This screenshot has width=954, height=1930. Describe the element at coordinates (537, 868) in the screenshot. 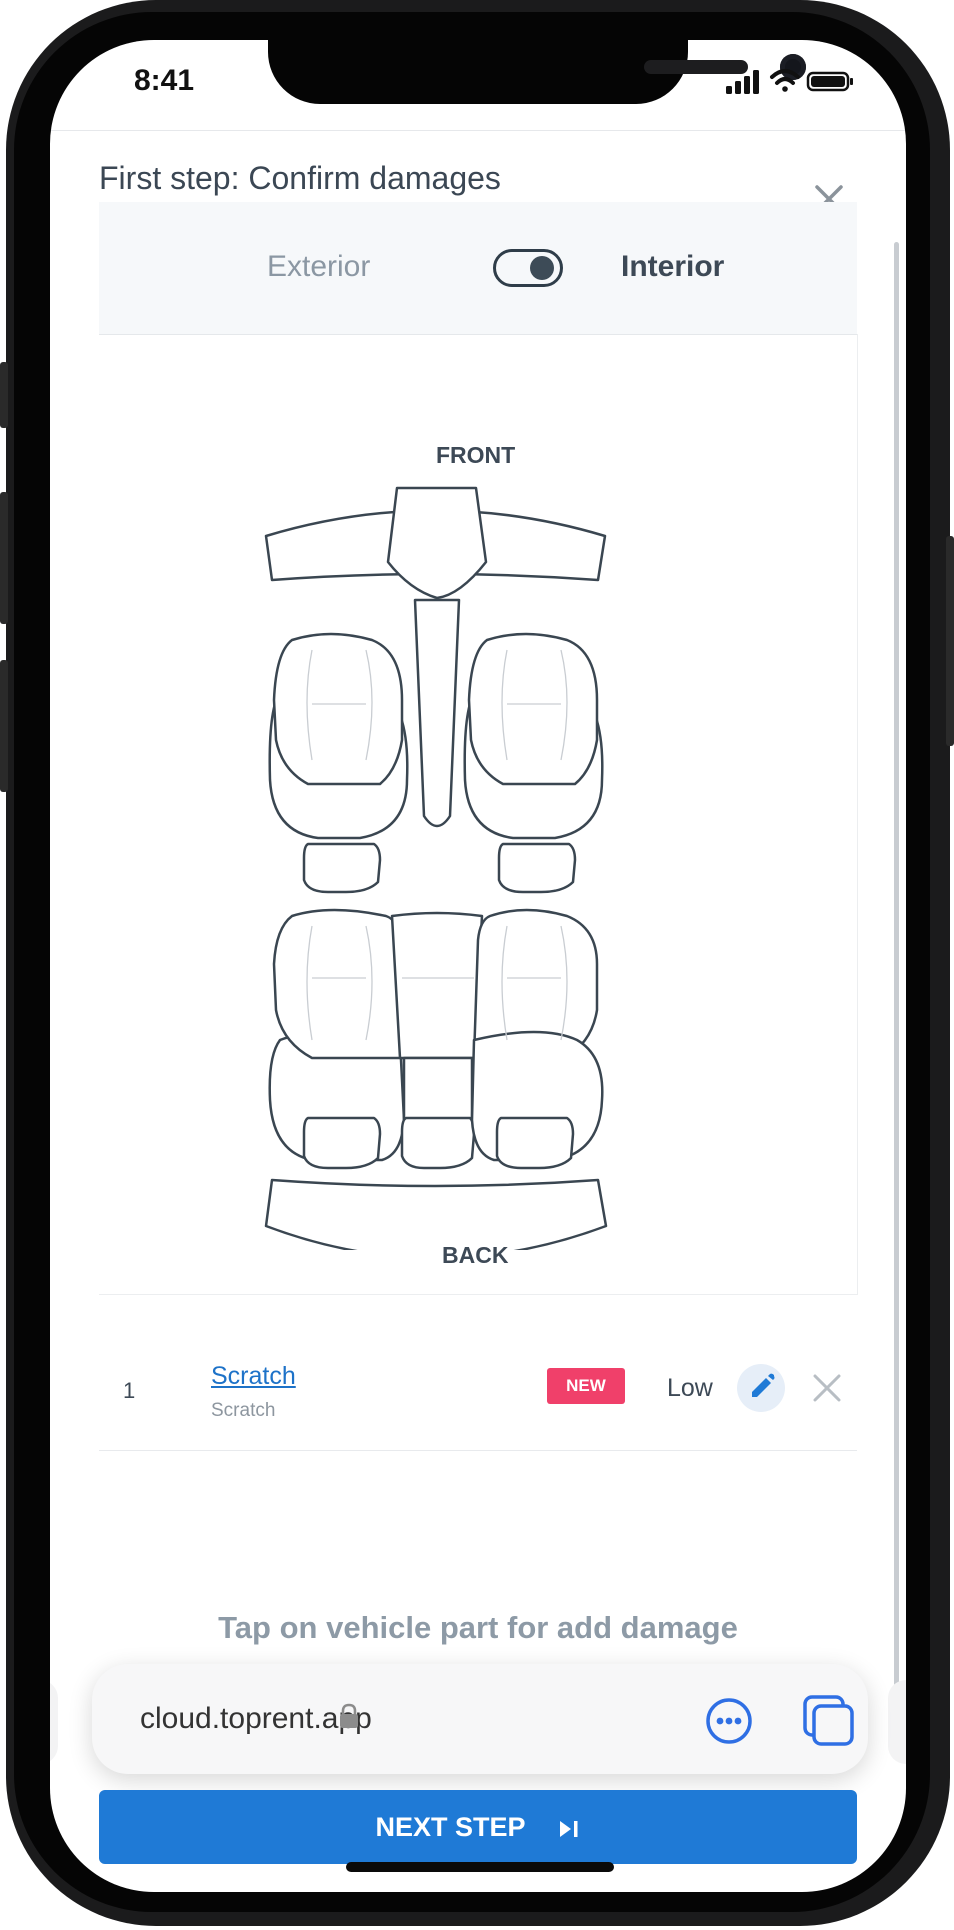

I see `front-right-headrest` at that location.